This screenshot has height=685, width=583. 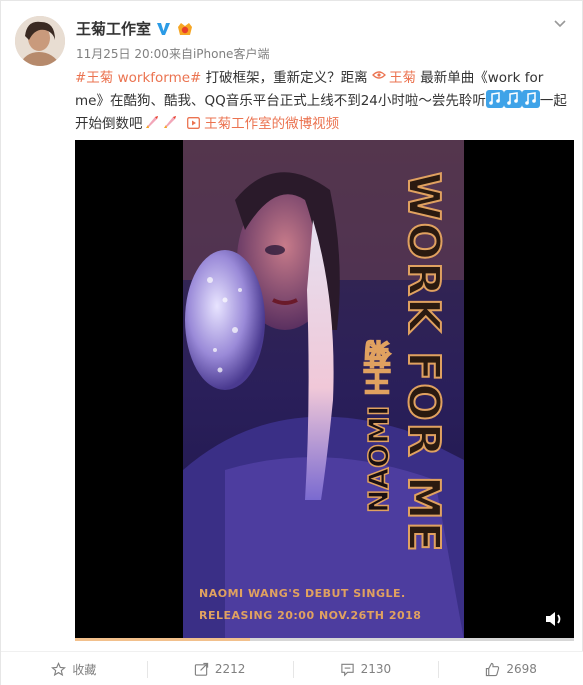 What do you see at coordinates (219, 54) in the screenshot?
I see `post-source: 来自iPhone客户端` at bounding box center [219, 54].